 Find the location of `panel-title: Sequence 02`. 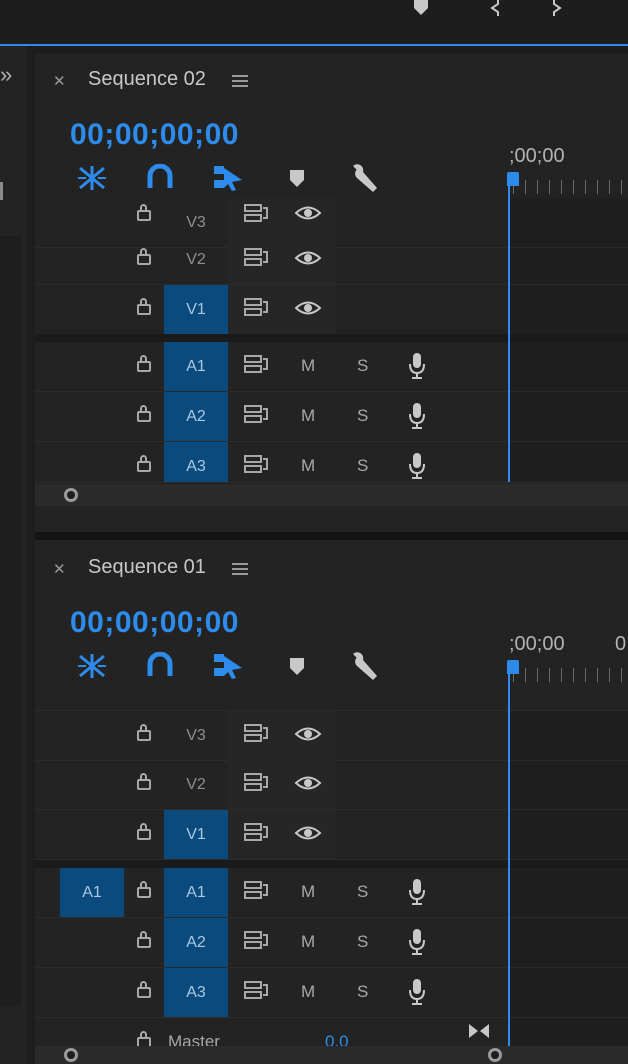

panel-title: Sequence 02 is located at coordinates (147, 79).